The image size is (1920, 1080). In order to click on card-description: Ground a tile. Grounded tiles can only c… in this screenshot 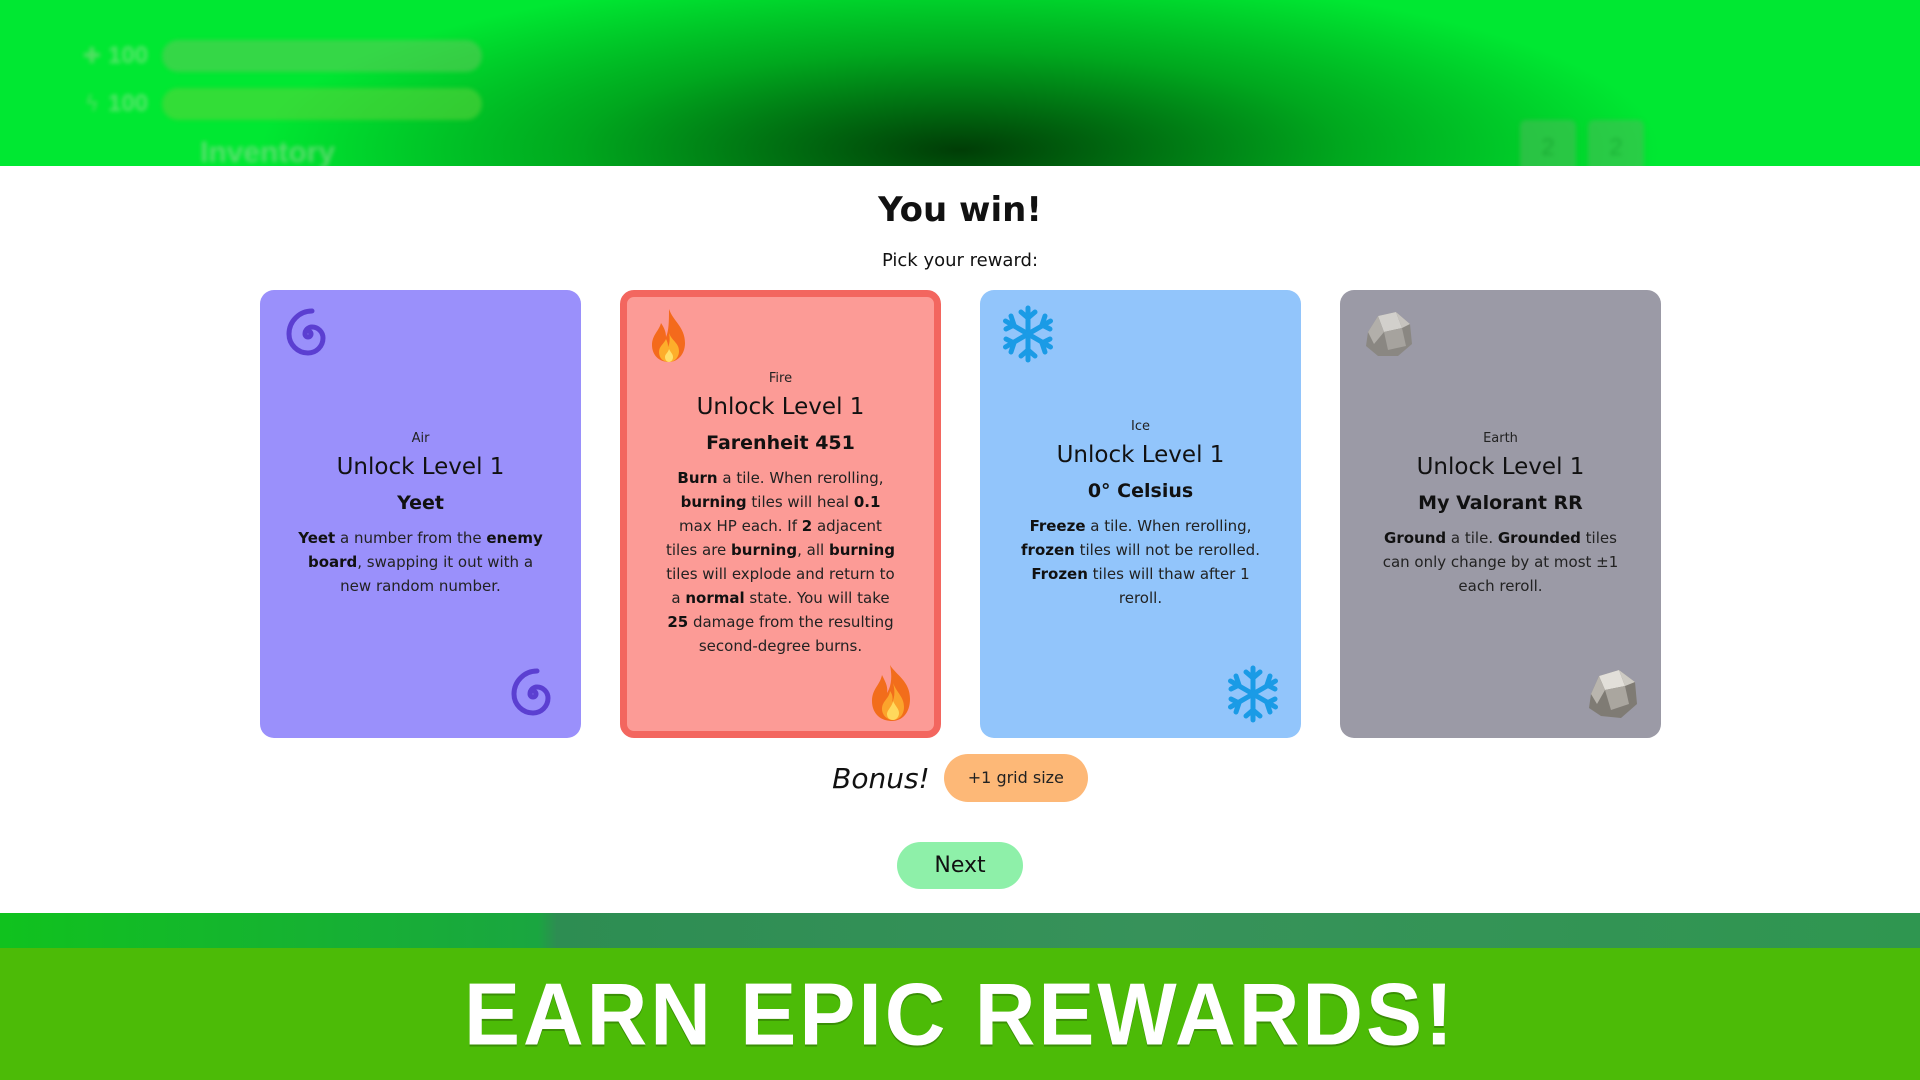, I will do `click(1500, 561)`.